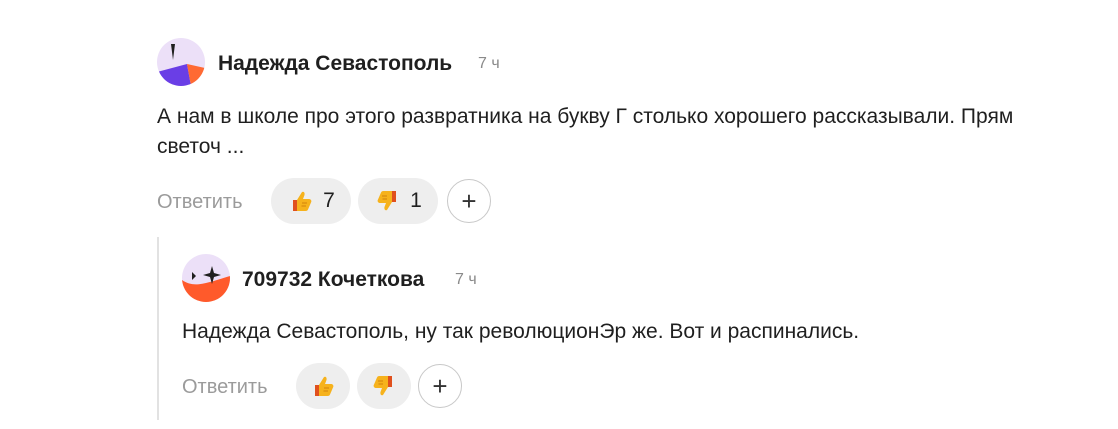  I want to click on comment-author: Надежда Севастополь, so click(335, 64).